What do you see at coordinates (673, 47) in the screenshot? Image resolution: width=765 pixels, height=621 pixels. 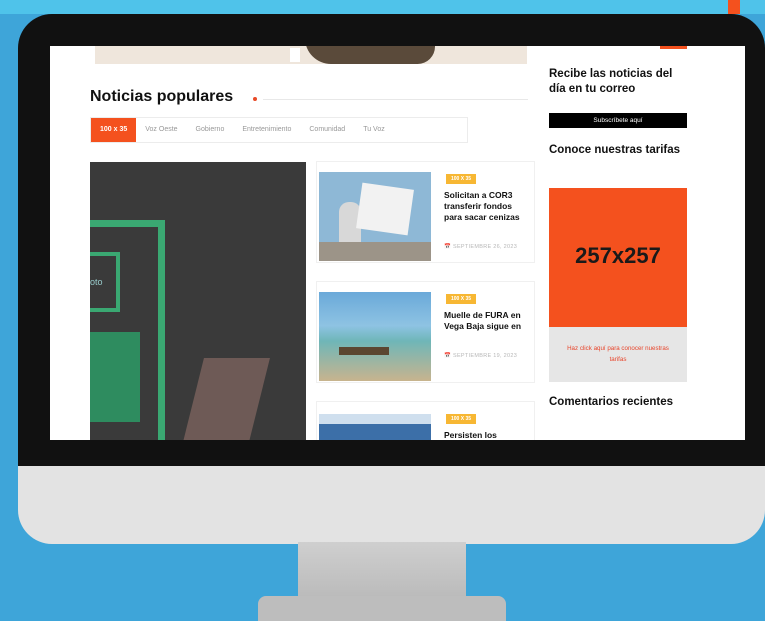 I see `sidebar-search-button` at bounding box center [673, 47].